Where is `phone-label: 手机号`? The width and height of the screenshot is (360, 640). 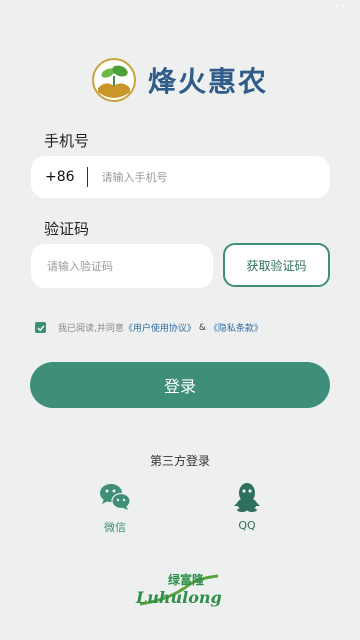 phone-label: 手机号 is located at coordinates (67, 141).